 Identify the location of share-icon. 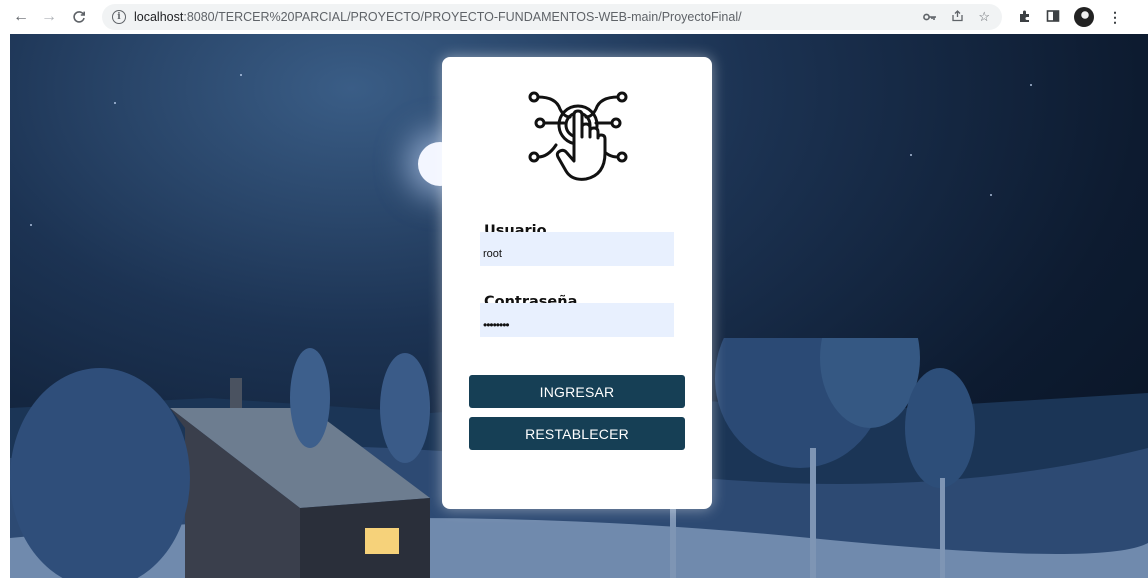
(957, 17).